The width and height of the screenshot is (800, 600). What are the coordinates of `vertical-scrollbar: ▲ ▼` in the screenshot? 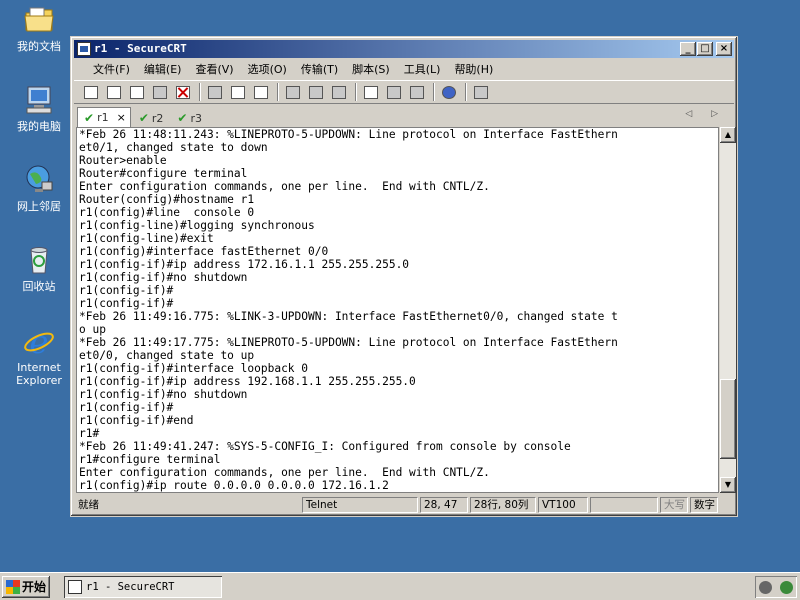 It's located at (728, 310).